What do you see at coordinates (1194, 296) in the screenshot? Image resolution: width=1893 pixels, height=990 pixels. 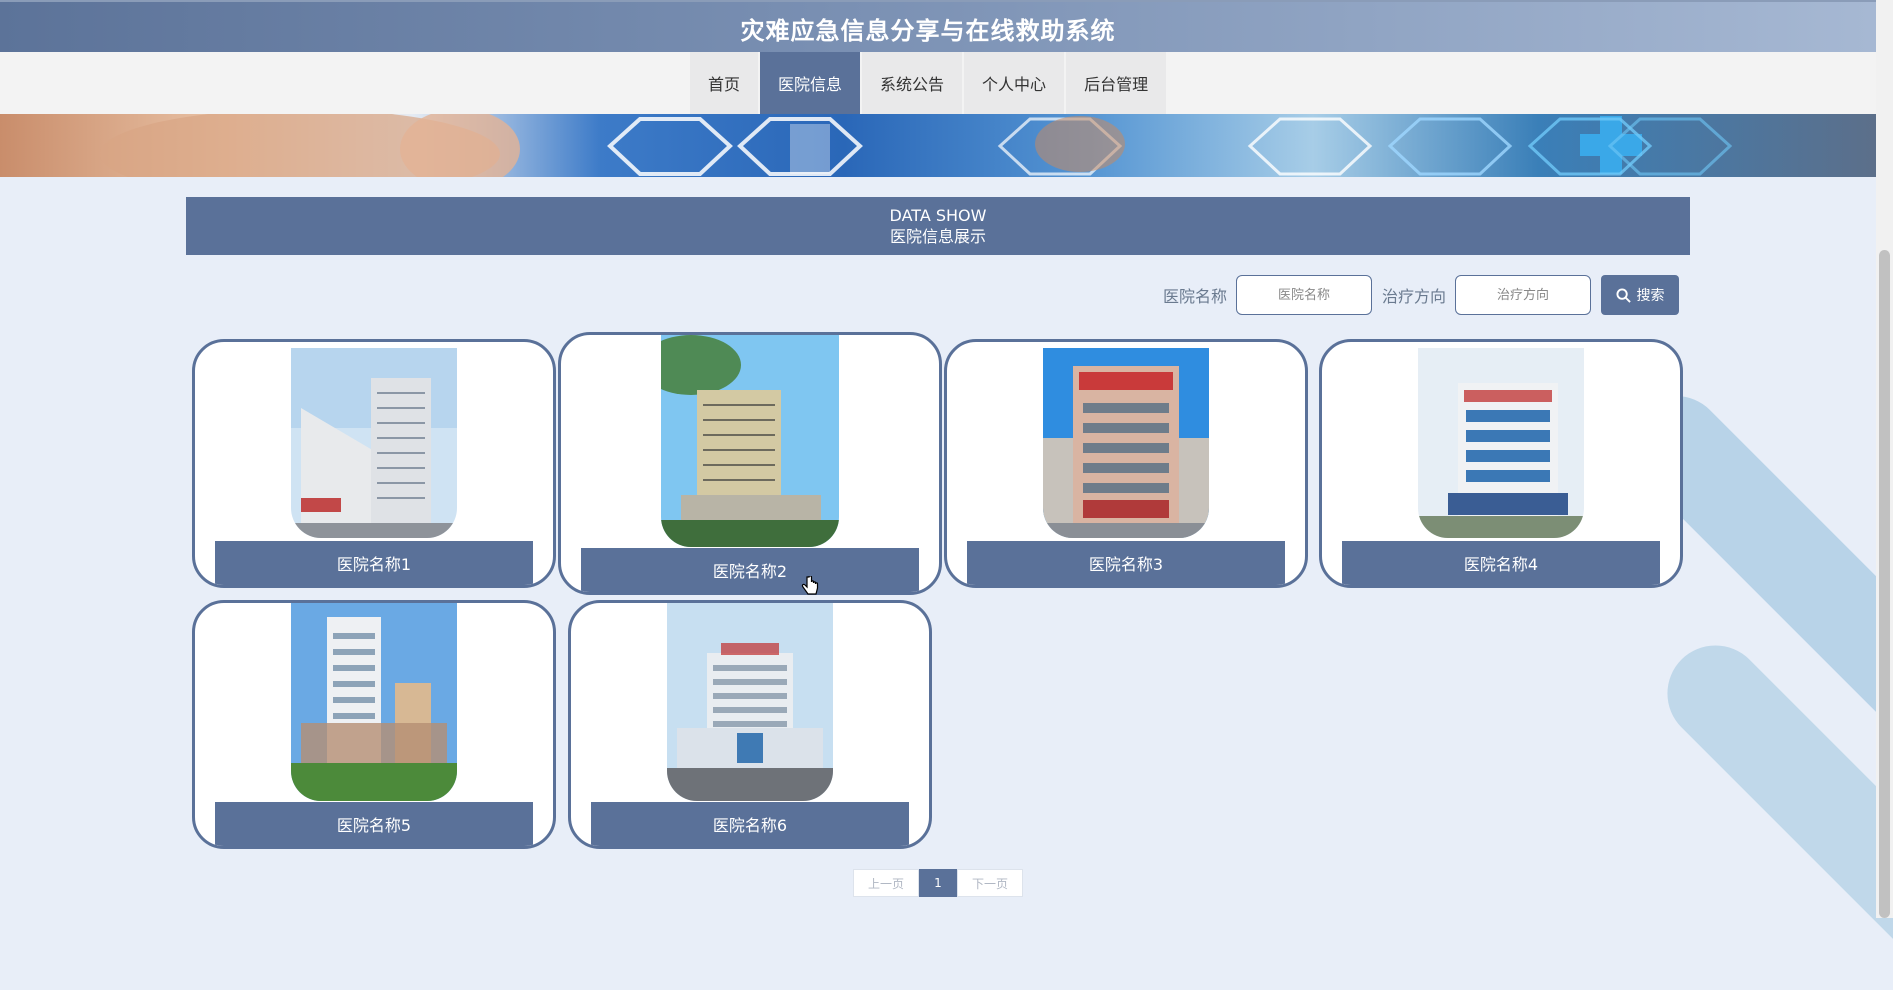 I see `hospital-name-label: 医院名称` at bounding box center [1194, 296].